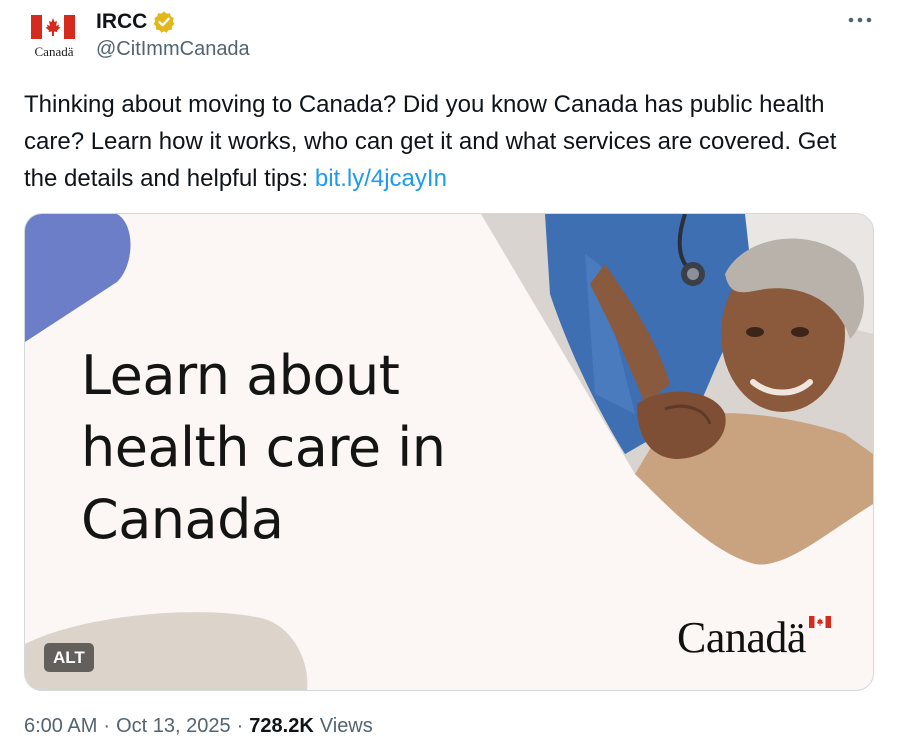 This screenshot has width=906, height=750. I want to click on blue-corner-shape, so click(78, 278).